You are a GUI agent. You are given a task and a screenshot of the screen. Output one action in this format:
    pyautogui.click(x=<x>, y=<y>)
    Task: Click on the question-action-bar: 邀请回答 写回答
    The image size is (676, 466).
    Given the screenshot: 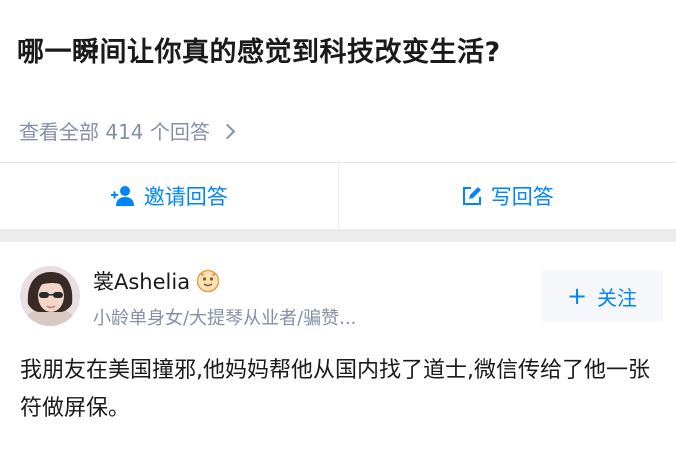 What is the action you would take?
    pyautogui.click(x=338, y=196)
    